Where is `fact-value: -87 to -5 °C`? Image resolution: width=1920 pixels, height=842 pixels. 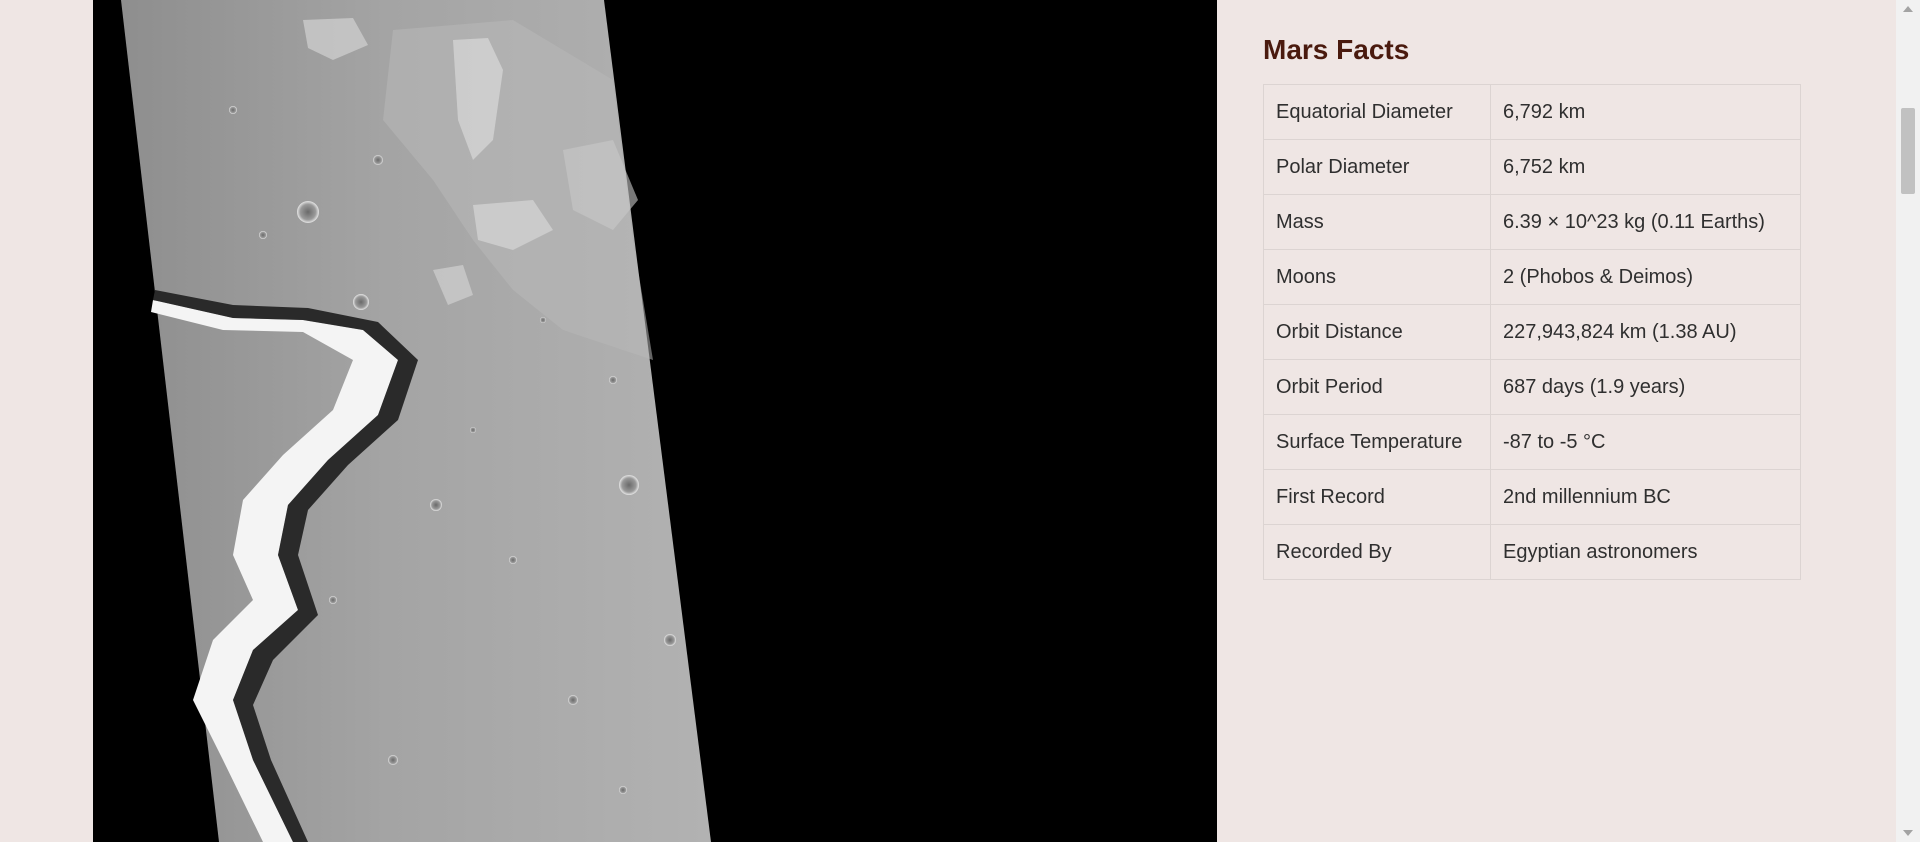 fact-value: -87 to -5 °C is located at coordinates (1645, 442).